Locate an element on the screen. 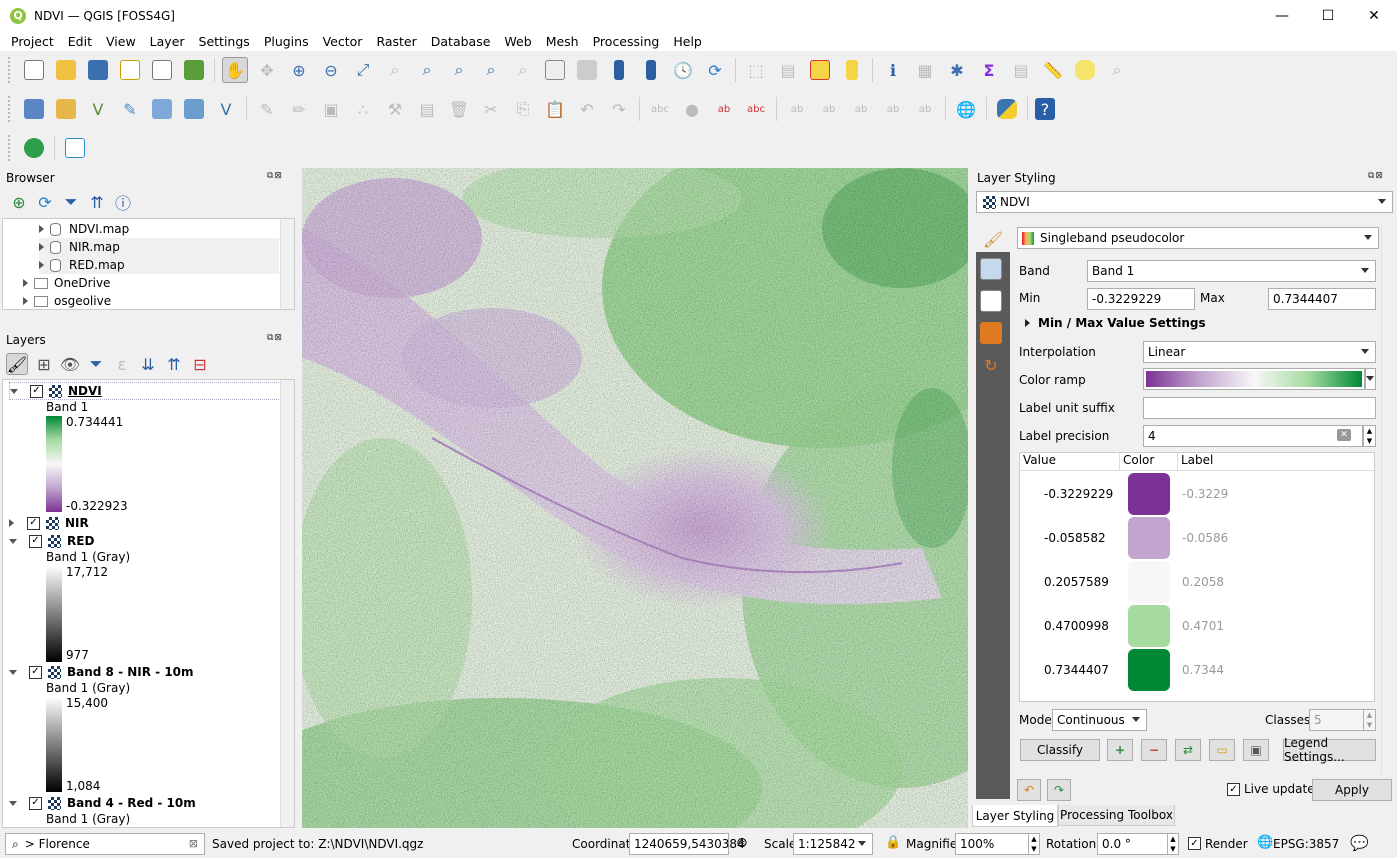 The width and height of the screenshot is (1397, 858). live-update-checkbox: ✓ is located at coordinates (1233, 789).